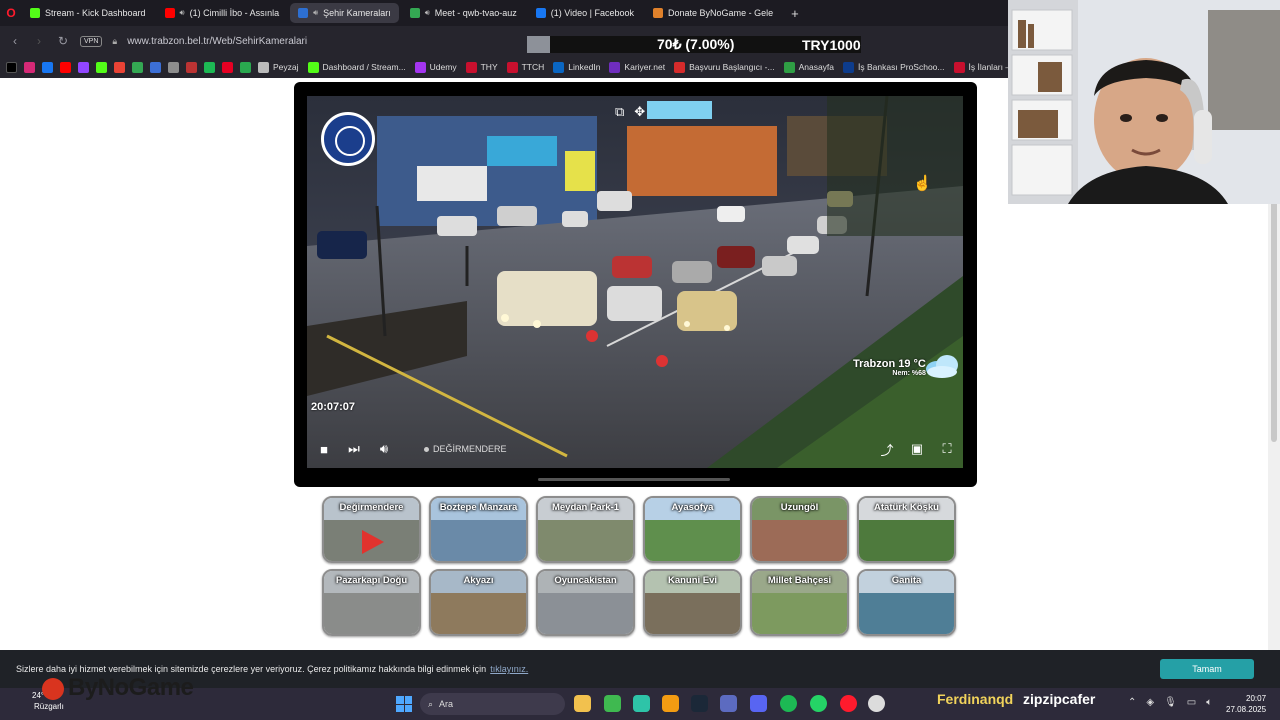 The width and height of the screenshot is (1280, 720). I want to click on share-icon: ⤴, so click(887, 449).